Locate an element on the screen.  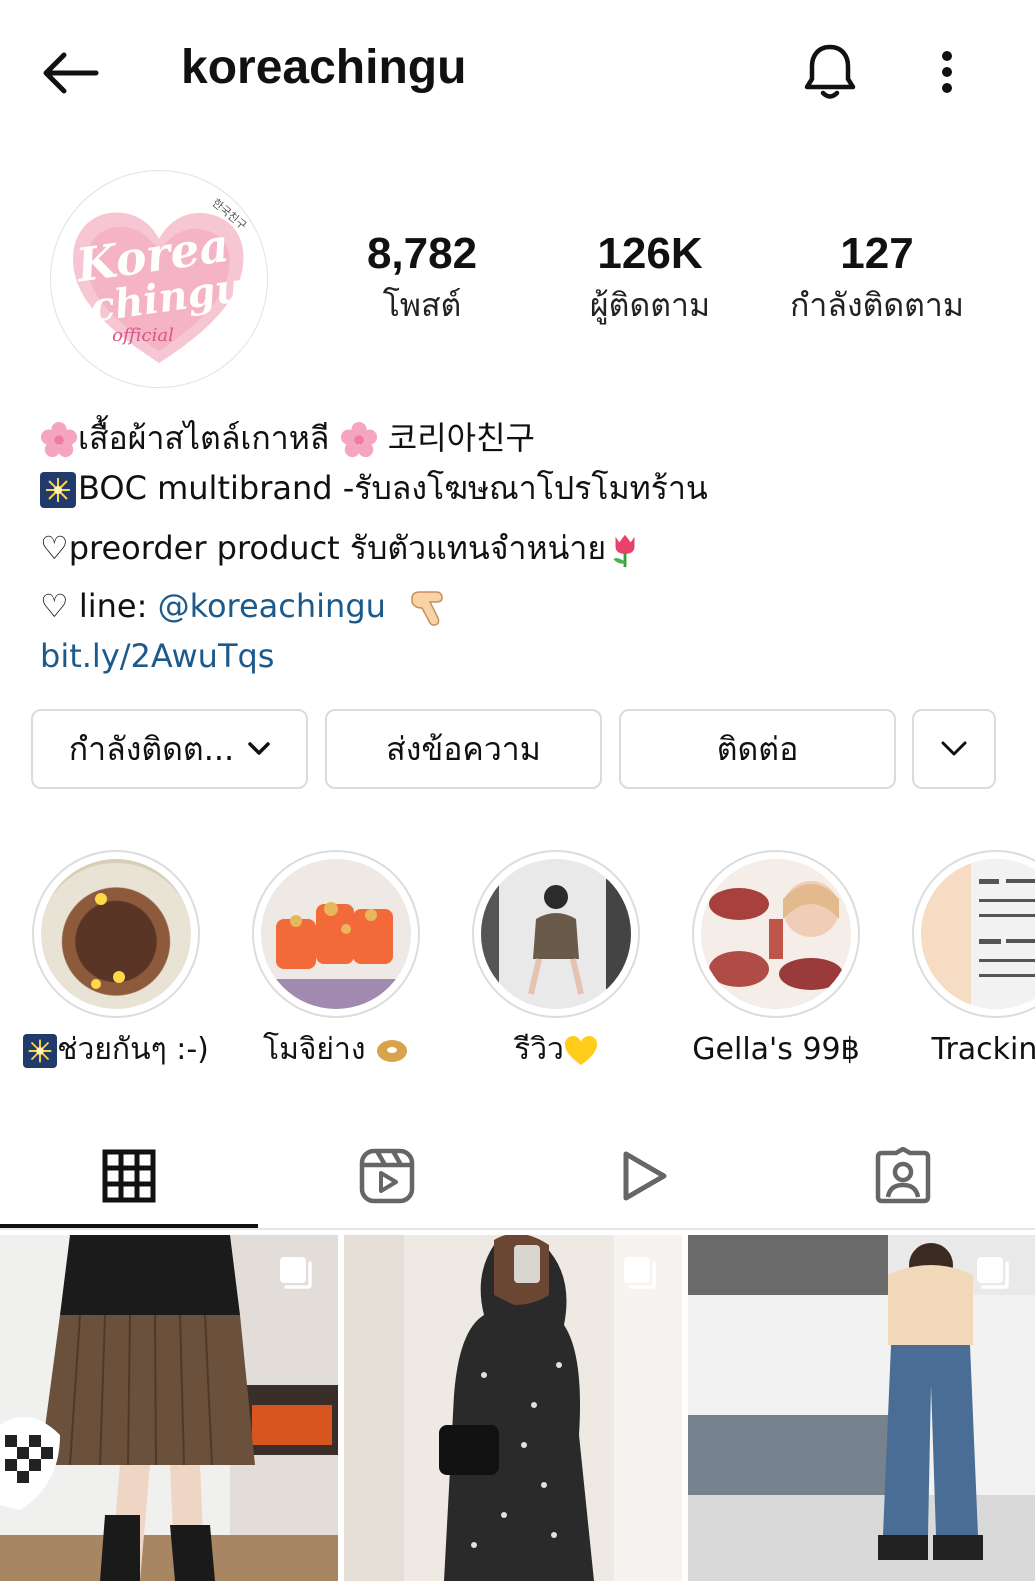
story-highlight: ช่วยกันๆ :-) is located at coordinates (116, 959).